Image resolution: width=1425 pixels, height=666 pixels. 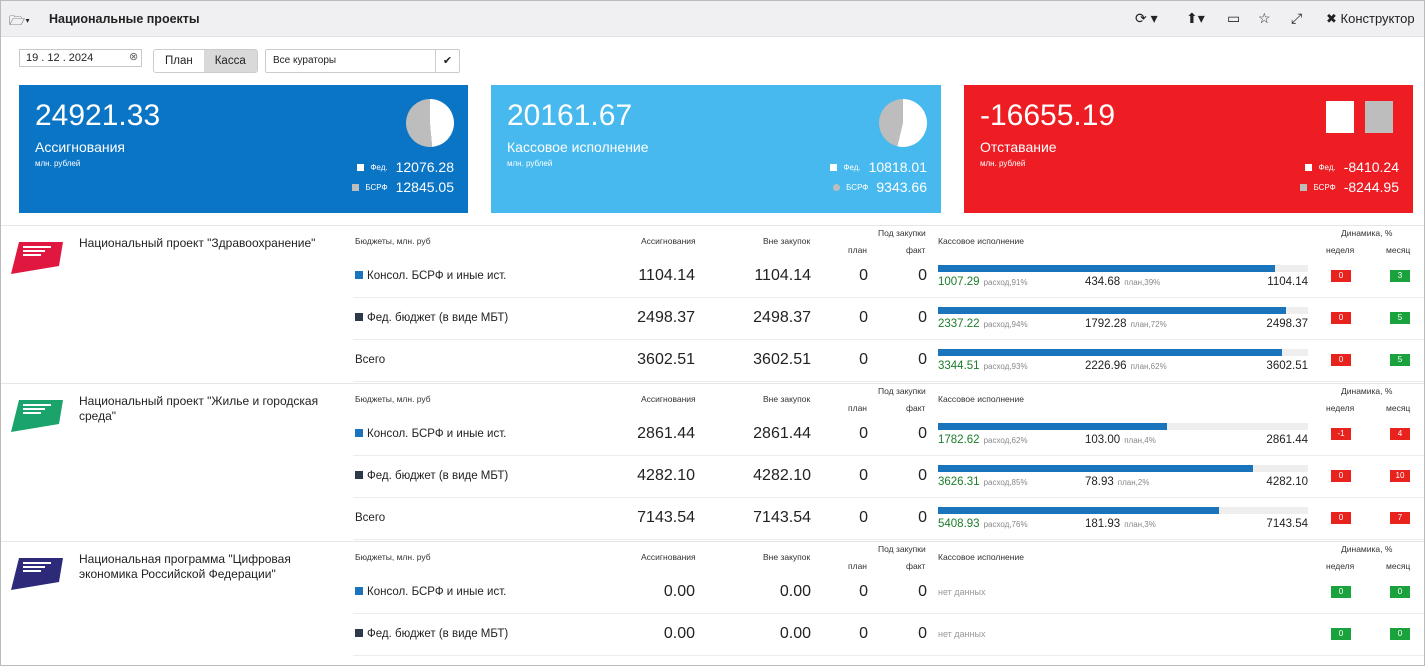 I want to click on star-icon: ☆, so click(x=1264, y=18).